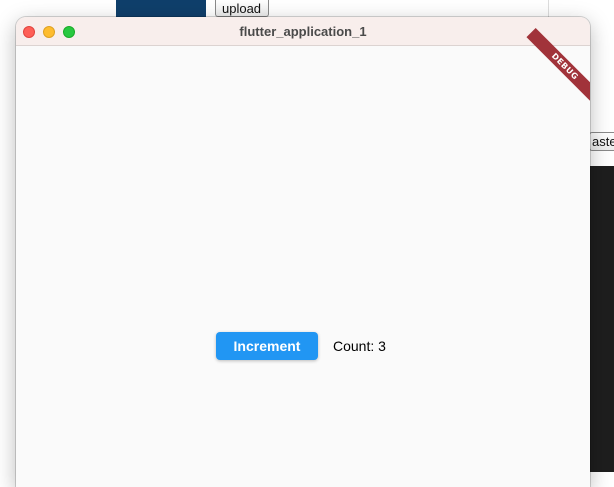 This screenshot has height=487, width=614. I want to click on paste-button: aste, so click(601, 141).